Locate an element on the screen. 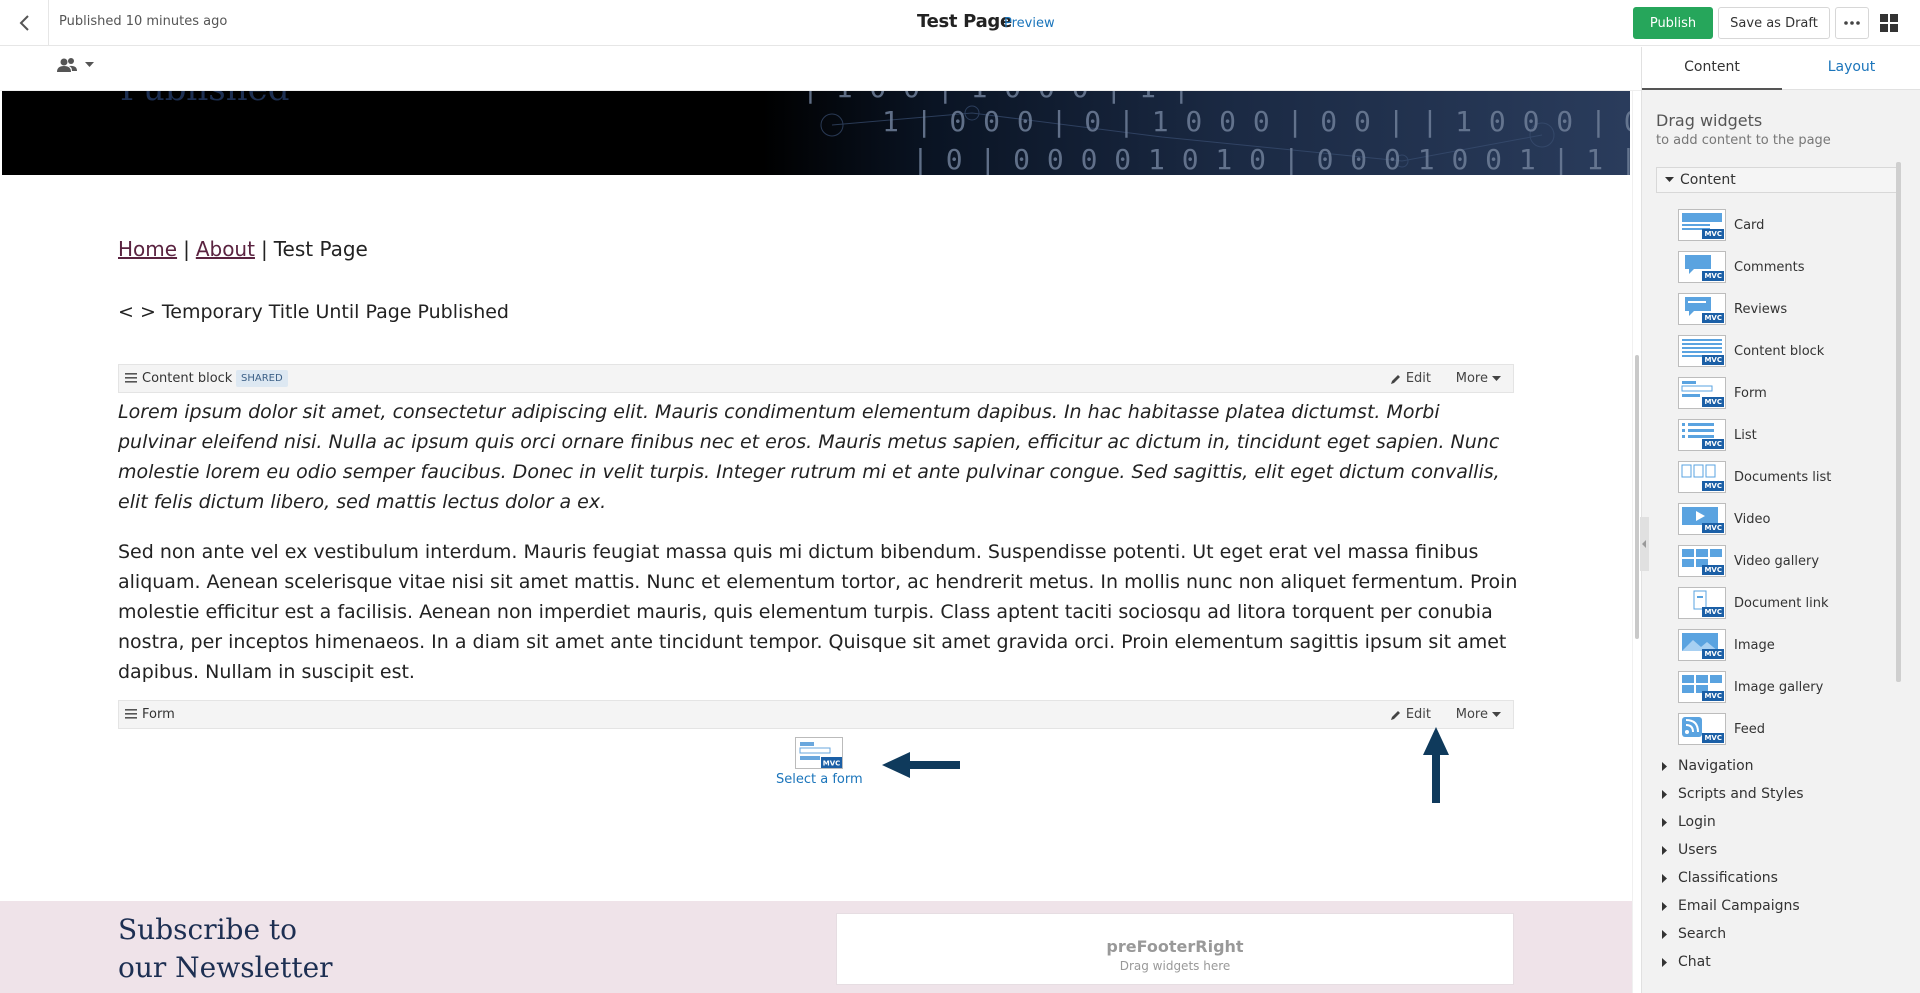  active-tab-indicator is located at coordinates (1712, 89).